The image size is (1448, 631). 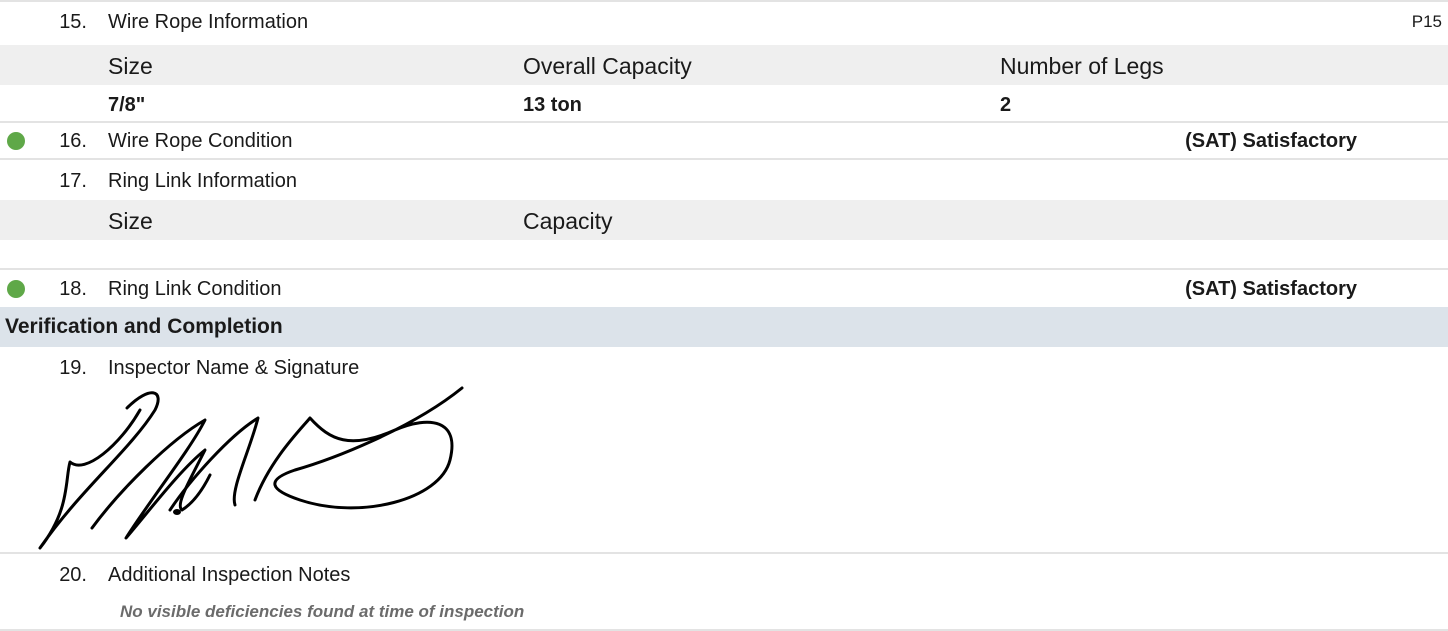 What do you see at coordinates (195, 289) in the screenshot?
I see `item-title: Ring Link Condition` at bounding box center [195, 289].